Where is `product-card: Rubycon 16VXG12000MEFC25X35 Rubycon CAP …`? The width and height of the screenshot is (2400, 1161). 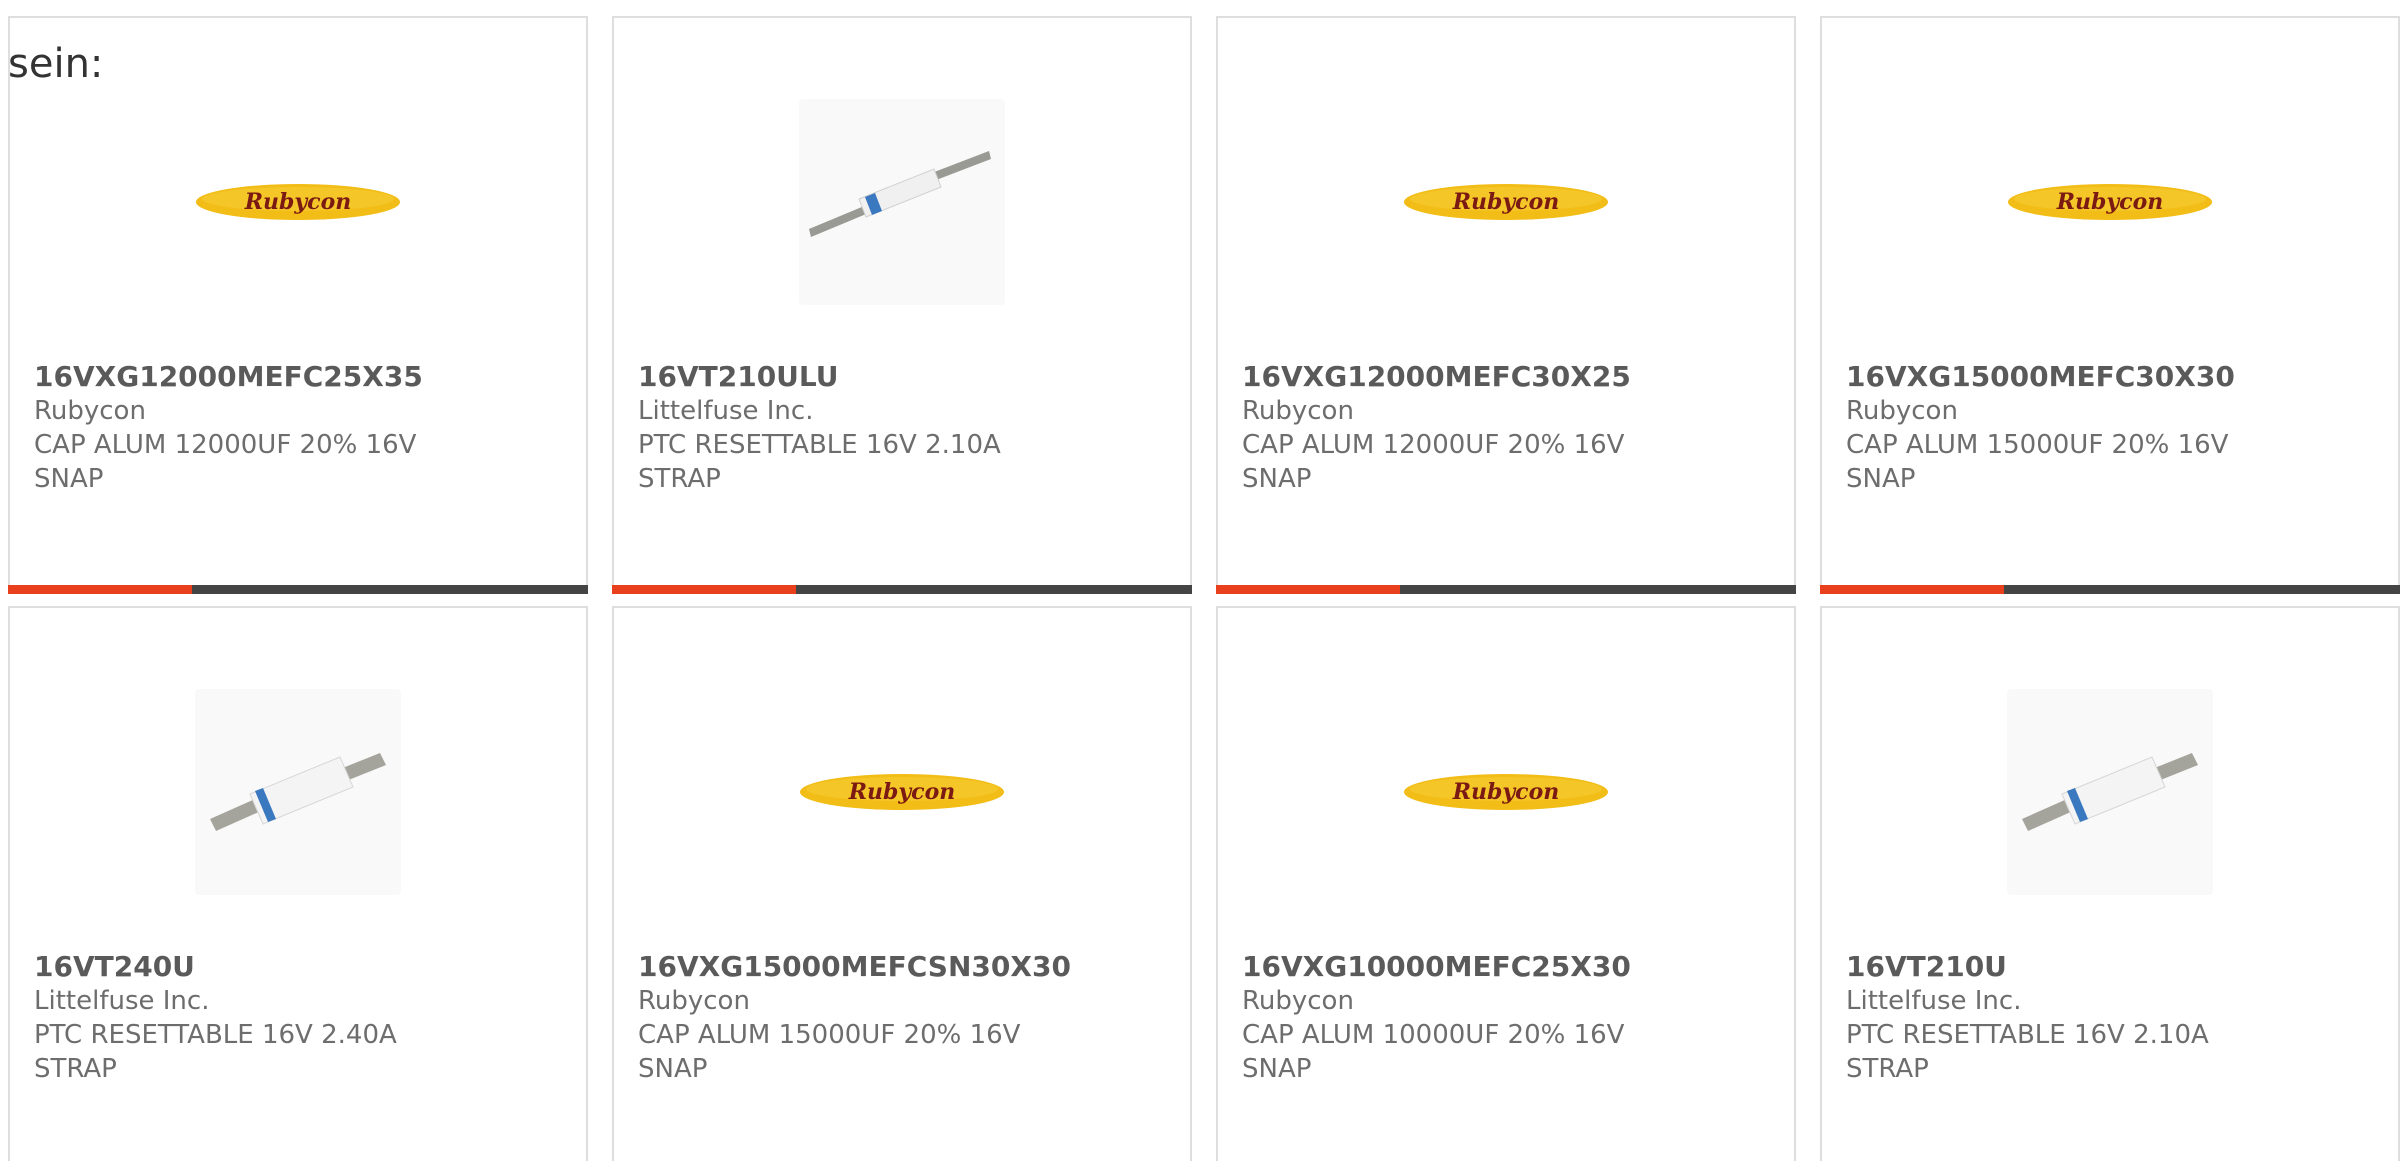
product-card: Rubycon 16VXG12000MEFC25X35 Rubycon CAP … is located at coordinates (298, 305).